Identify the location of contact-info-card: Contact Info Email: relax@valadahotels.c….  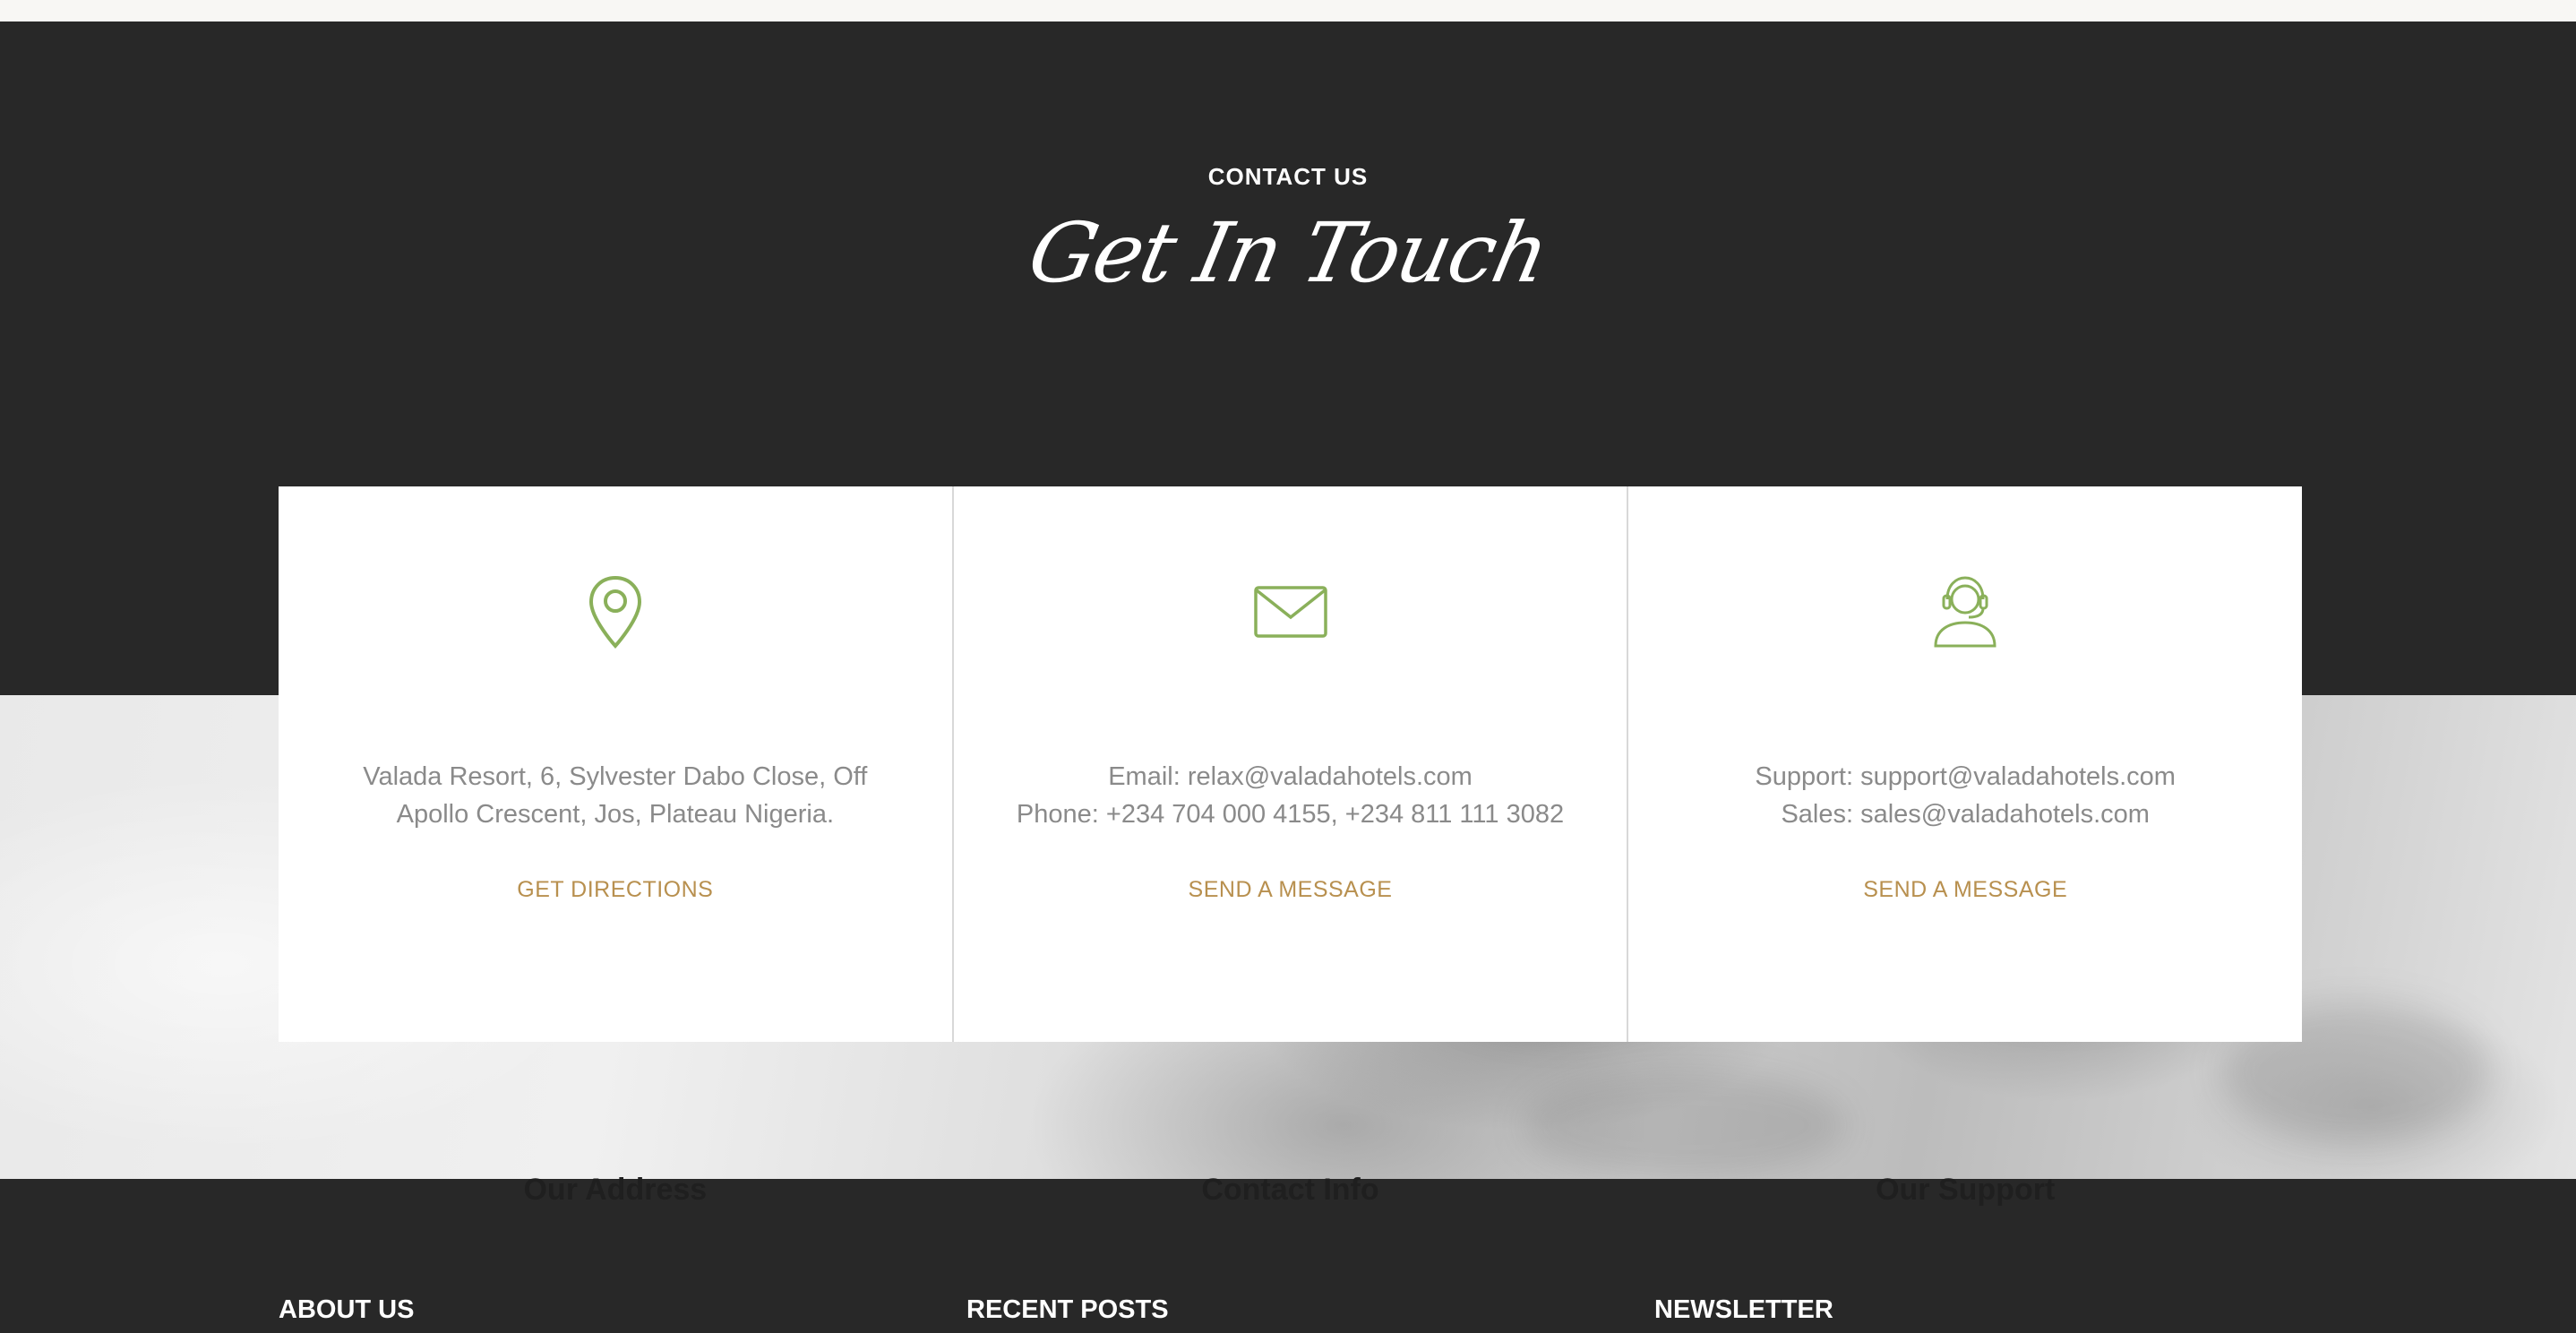
(1289, 846).